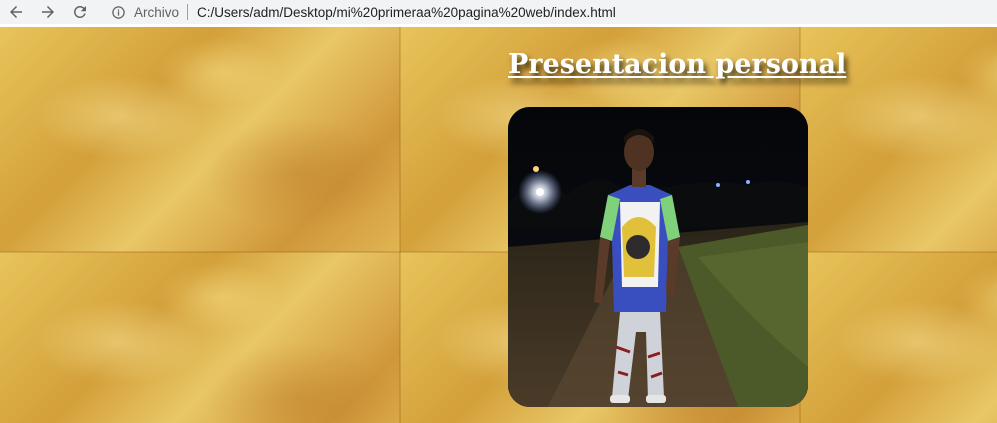 Image resolution: width=997 pixels, height=423 pixels. Describe the element at coordinates (188, 12) in the screenshot. I see `address-divider` at that location.